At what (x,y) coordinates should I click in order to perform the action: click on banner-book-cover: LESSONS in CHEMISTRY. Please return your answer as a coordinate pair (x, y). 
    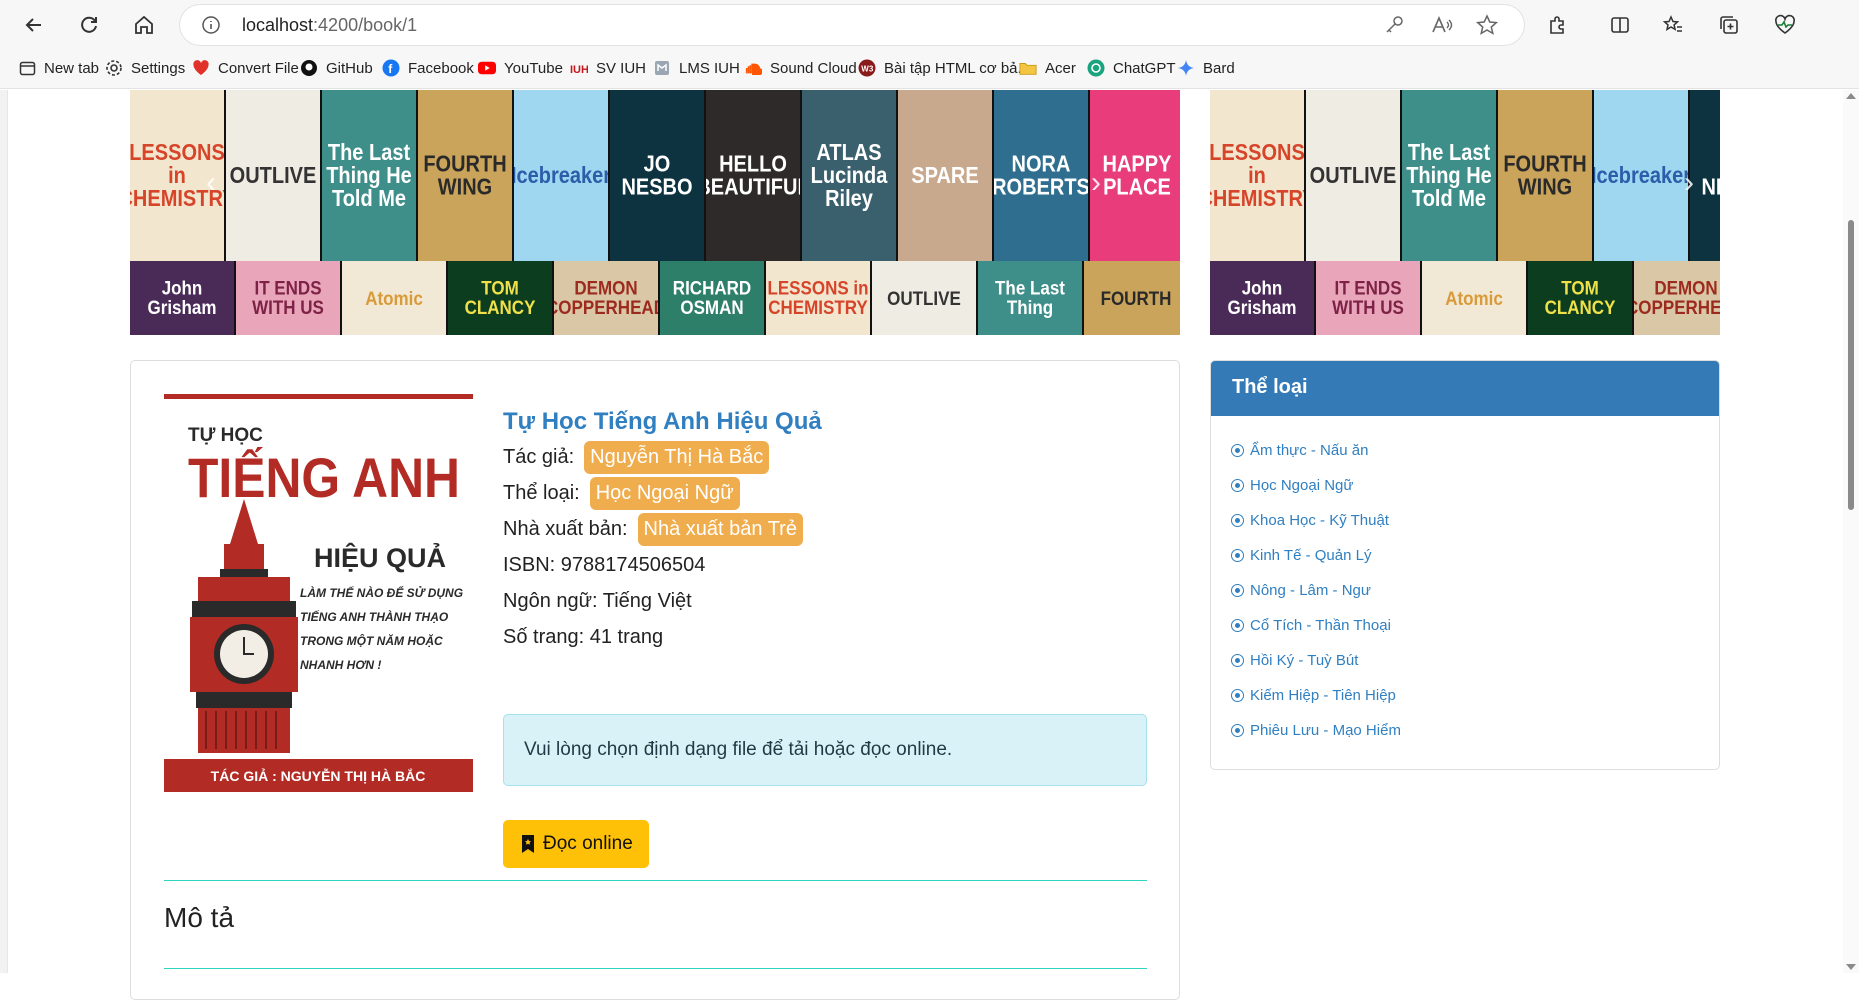
    Looking at the image, I should click on (819, 298).